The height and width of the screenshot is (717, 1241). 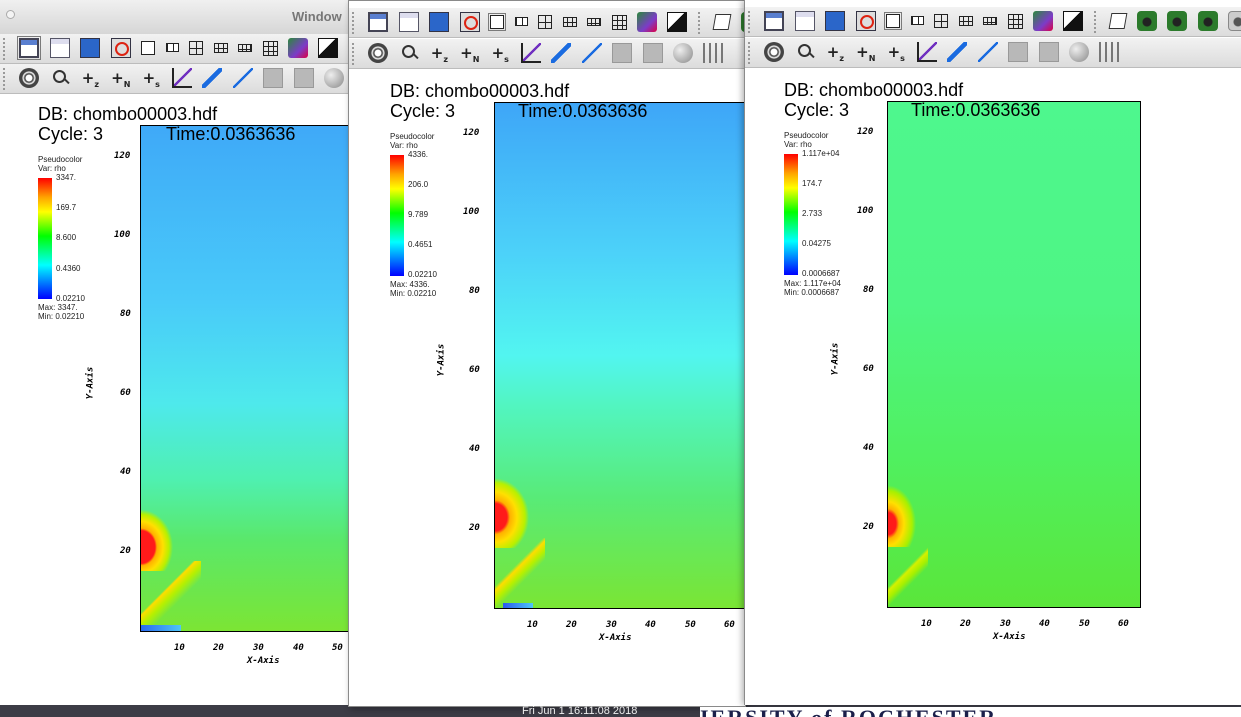 I want to click on window-1-titlebar: Window, so click(x=180, y=17).